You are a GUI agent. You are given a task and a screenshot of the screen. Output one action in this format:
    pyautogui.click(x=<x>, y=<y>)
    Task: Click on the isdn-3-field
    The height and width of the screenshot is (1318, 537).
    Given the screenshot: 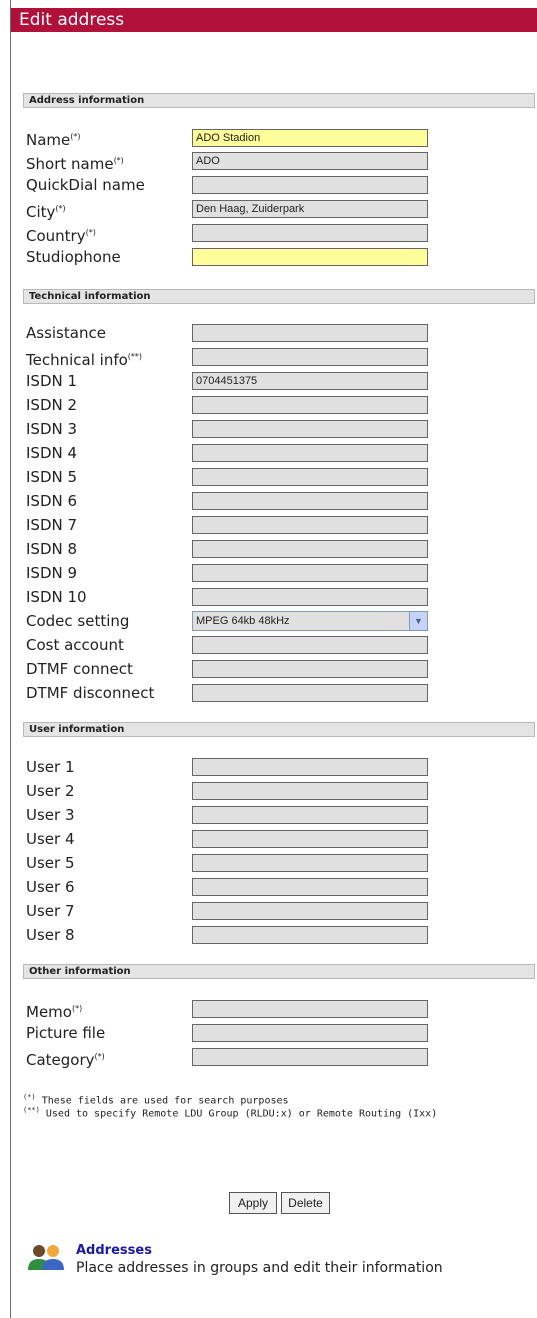 What is the action you would take?
    pyautogui.click(x=310, y=429)
    